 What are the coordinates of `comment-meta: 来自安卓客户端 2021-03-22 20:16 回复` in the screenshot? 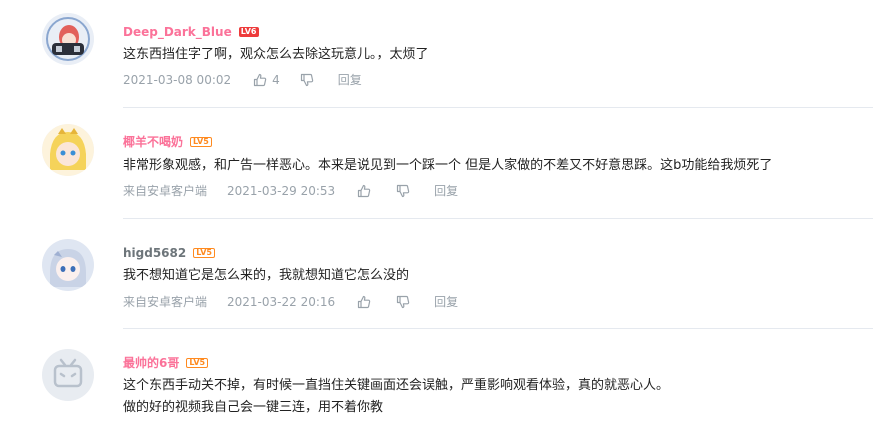 It's located at (290, 302).